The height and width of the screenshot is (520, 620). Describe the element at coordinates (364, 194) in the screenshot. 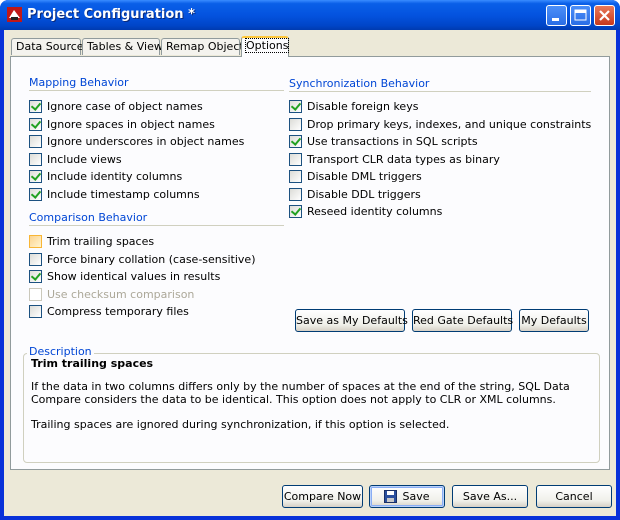

I see `checkbox-label: Disable DDL triggers` at that location.